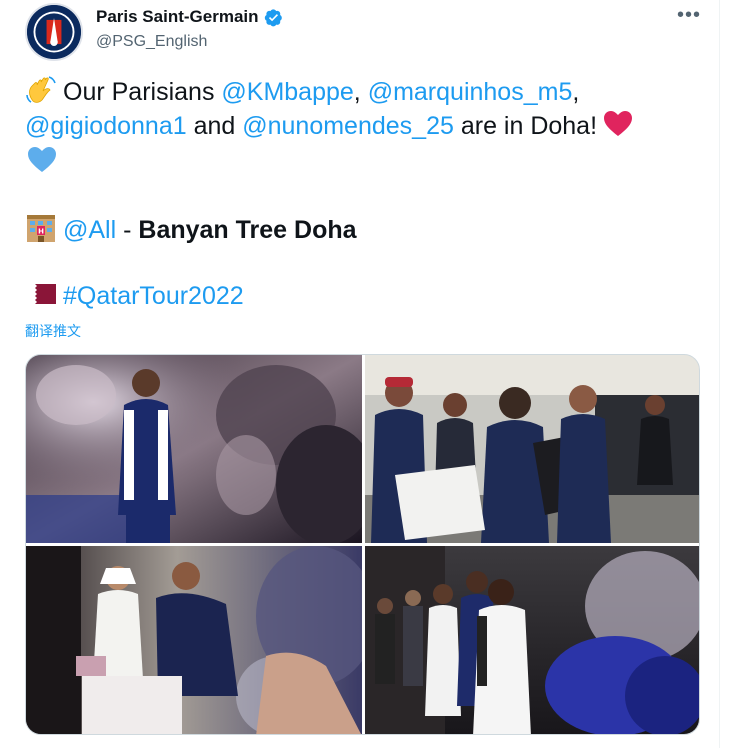  What do you see at coordinates (362, 230) in the screenshot?
I see `tweet-line-location: H @All - Banyan Tree Doha` at bounding box center [362, 230].